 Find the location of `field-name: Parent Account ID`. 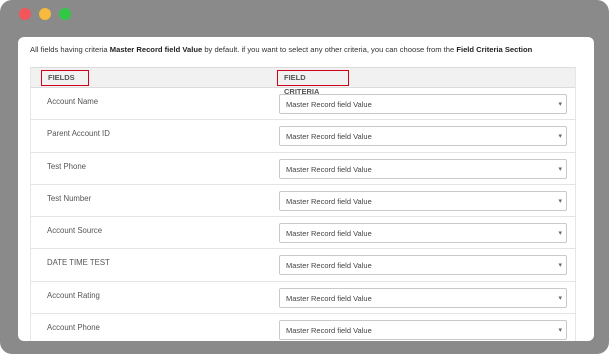

field-name: Parent Account ID is located at coordinates (78, 134).